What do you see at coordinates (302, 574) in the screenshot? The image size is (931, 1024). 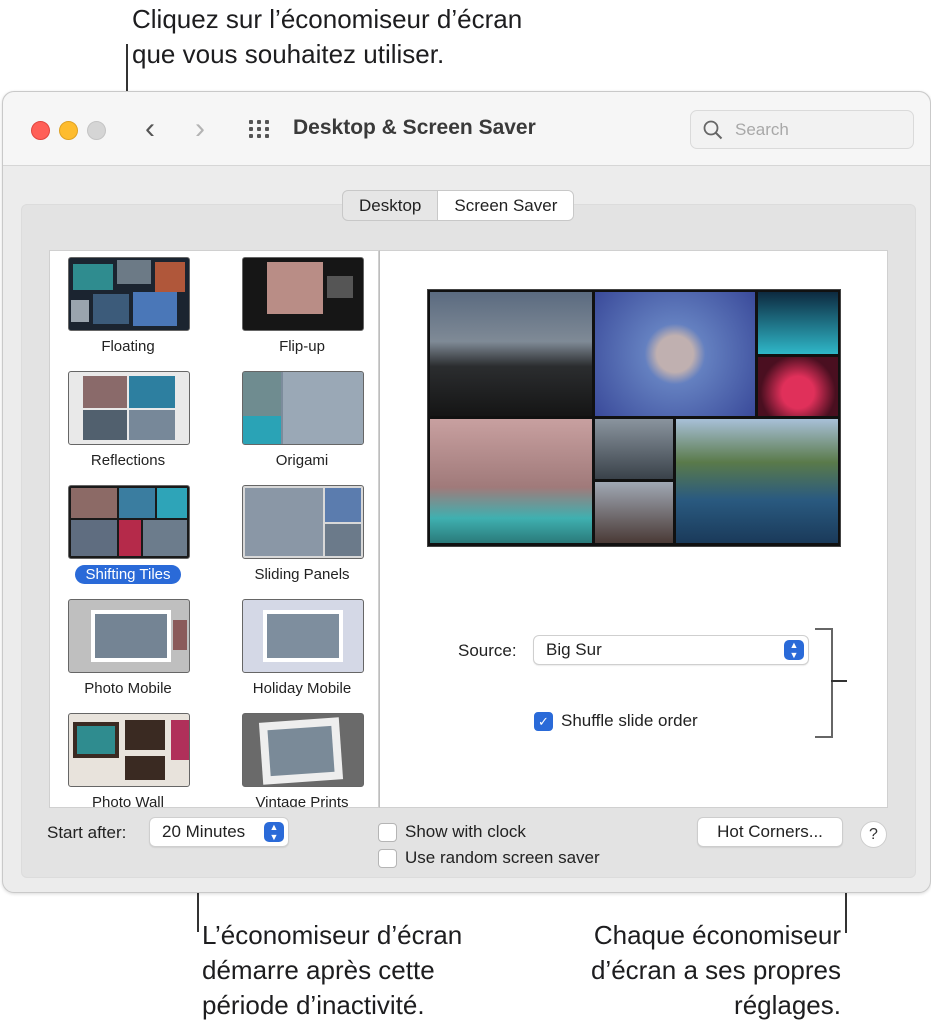 I see `saver-label: Sliding Panels` at bounding box center [302, 574].